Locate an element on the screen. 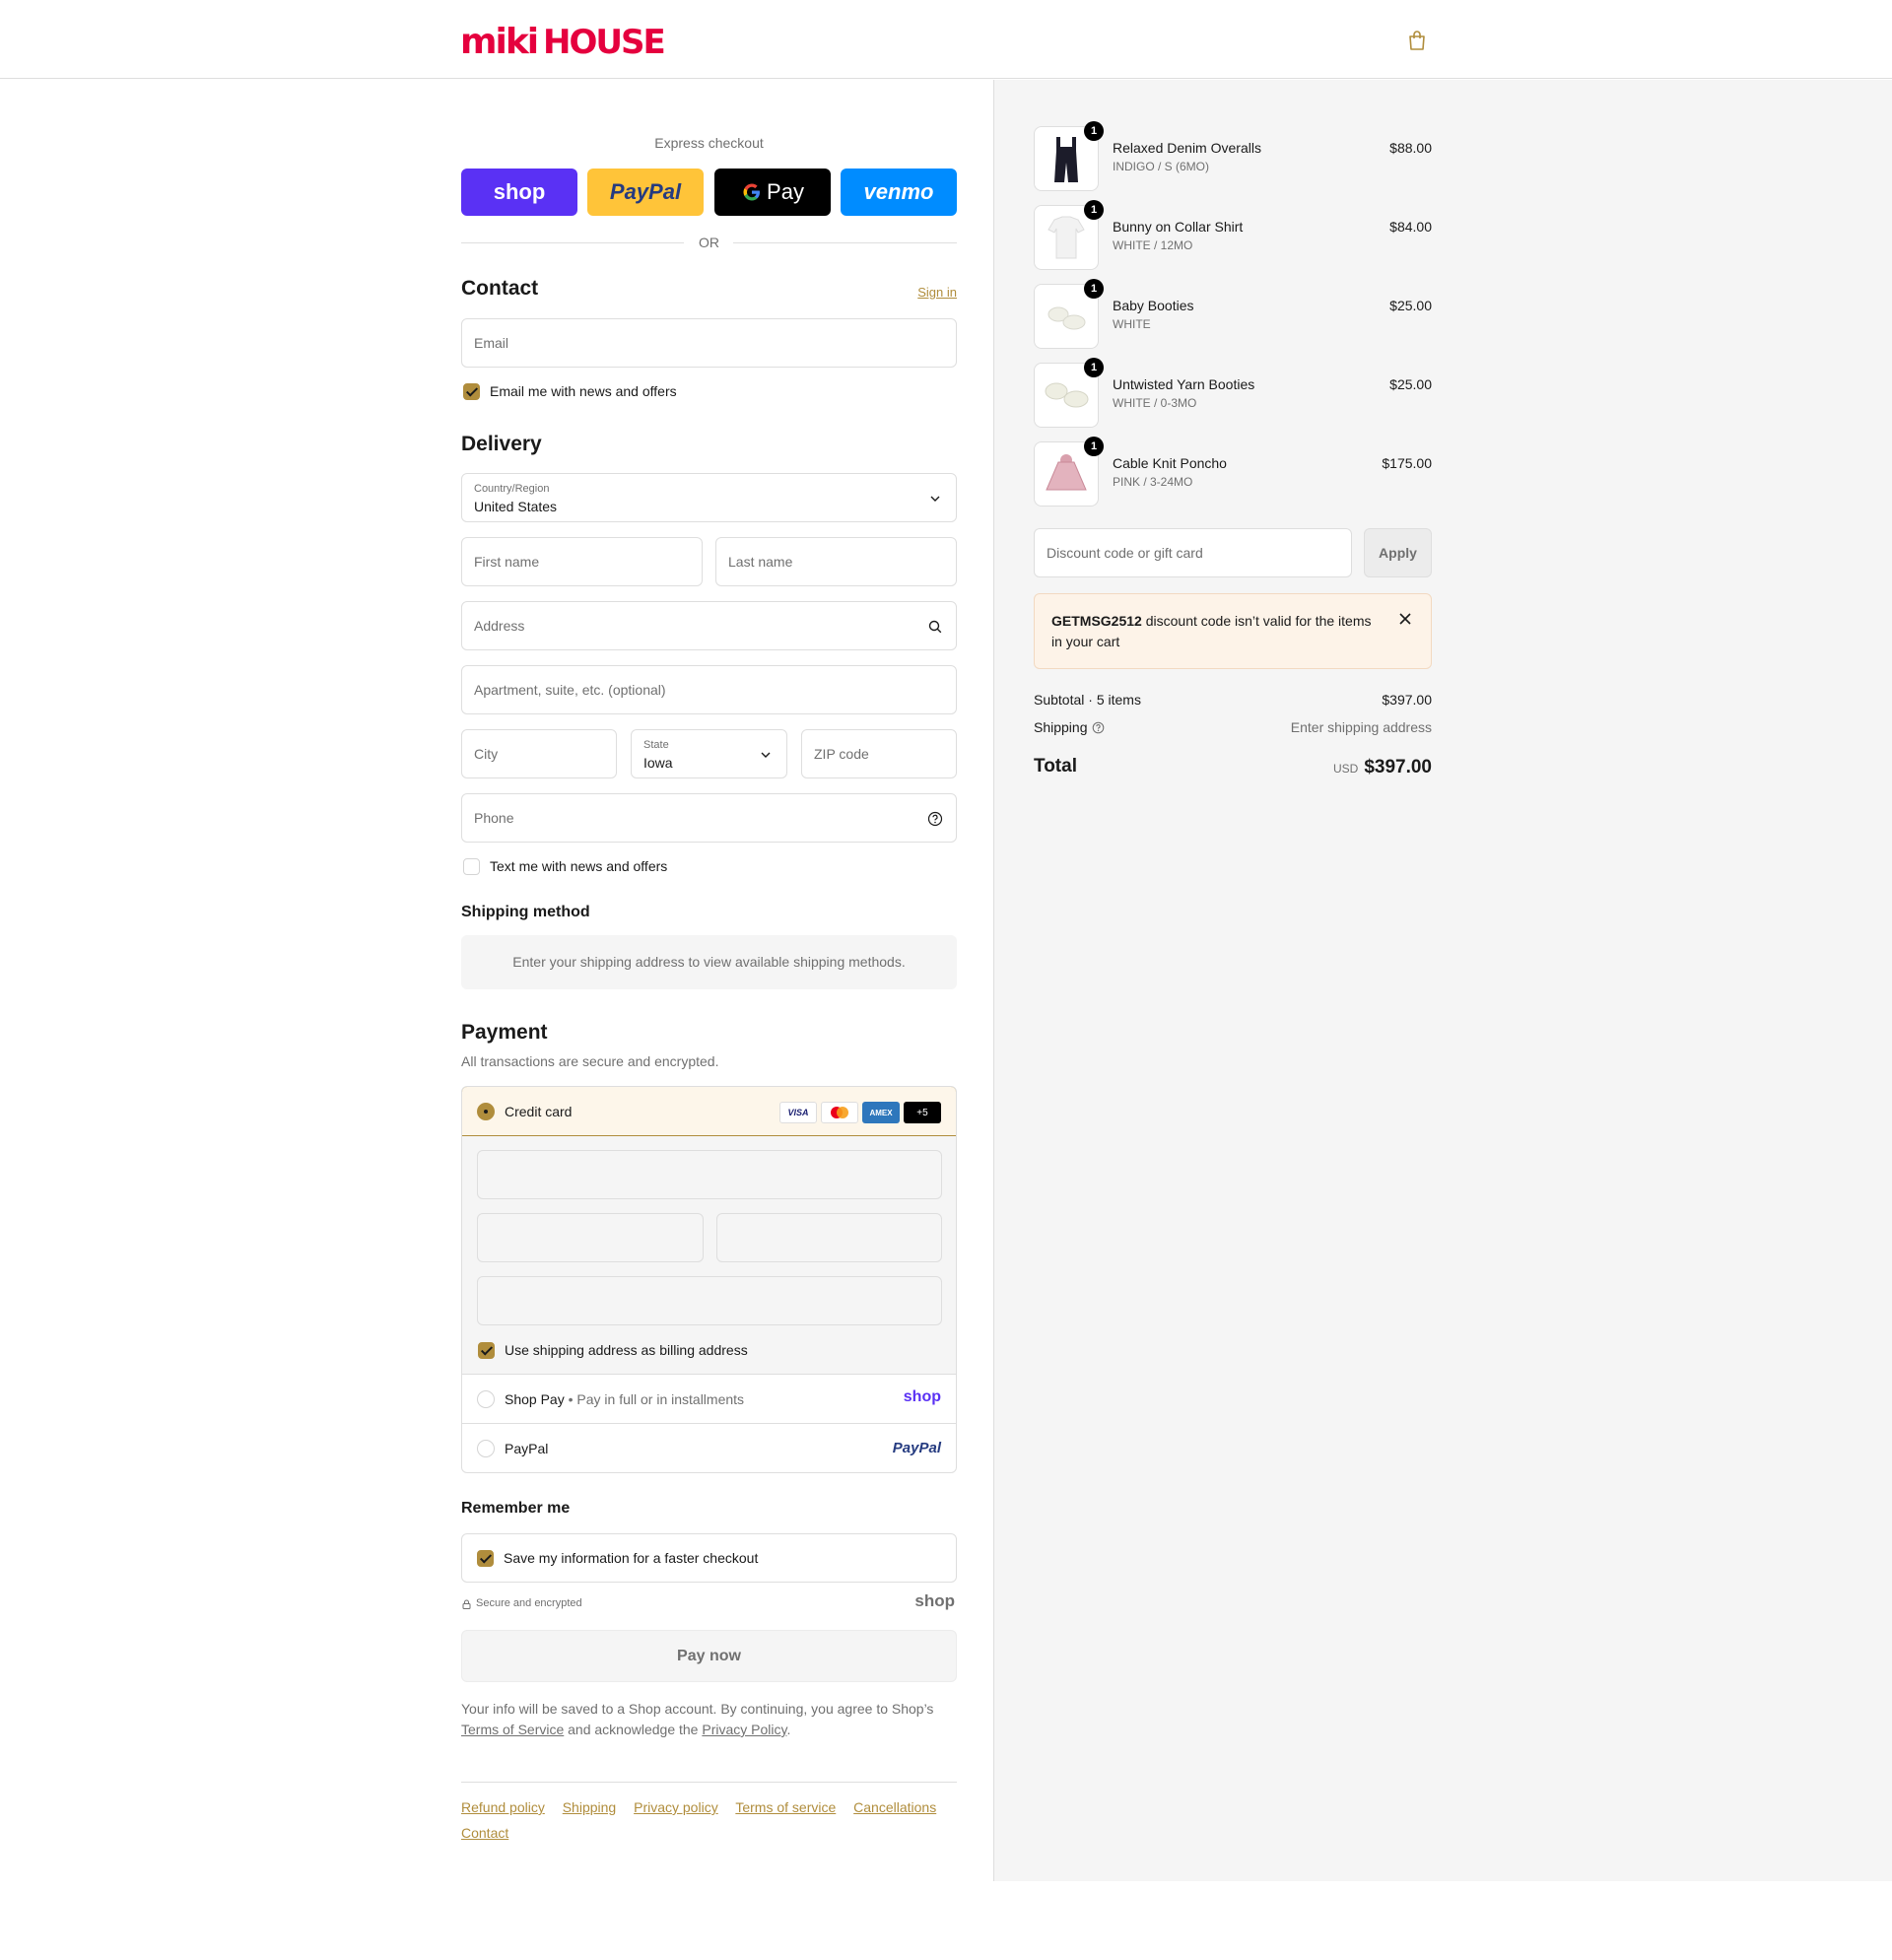  shop-pay-express-button: shop is located at coordinates (519, 192).